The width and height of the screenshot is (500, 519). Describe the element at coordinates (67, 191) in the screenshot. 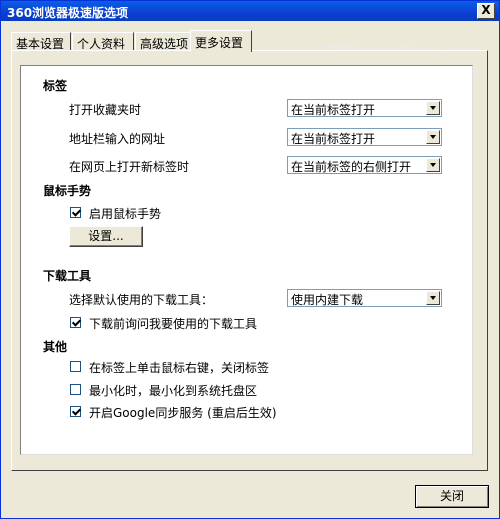

I see `section-heading-mouse-gesture: 鼠标手势` at that location.